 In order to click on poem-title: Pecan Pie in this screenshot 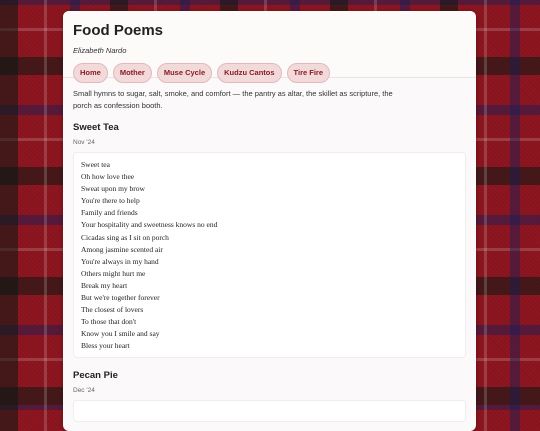, I will do `click(95, 375)`.